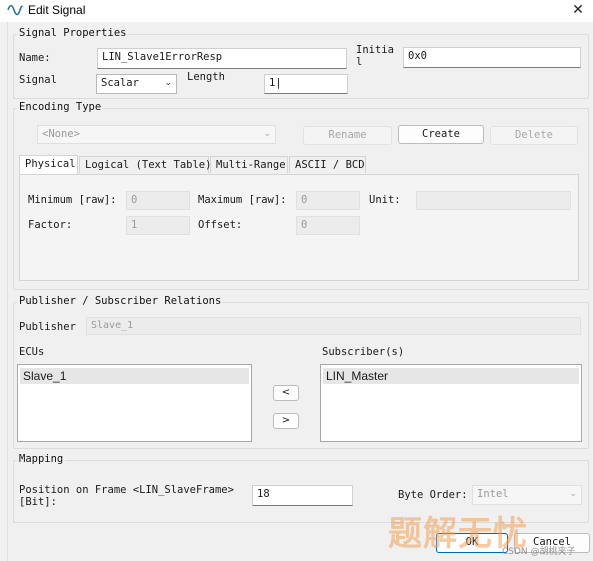  What do you see at coordinates (302, 495) in the screenshot?
I see `position-field: 18` at bounding box center [302, 495].